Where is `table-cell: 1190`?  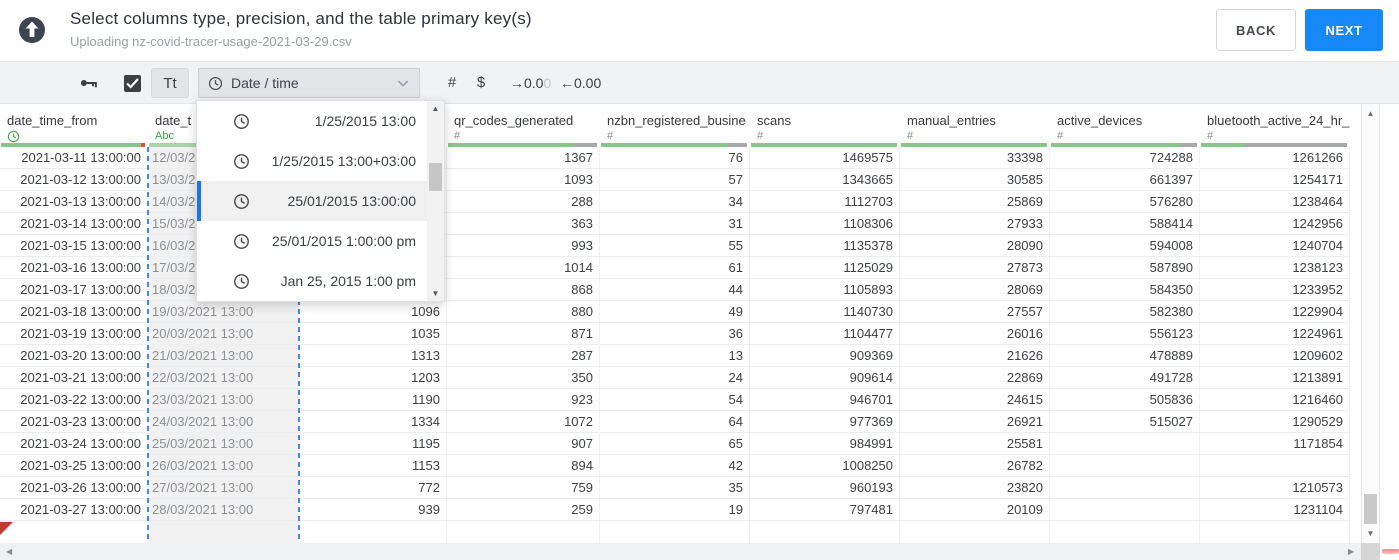
table-cell: 1190 is located at coordinates (373, 400).